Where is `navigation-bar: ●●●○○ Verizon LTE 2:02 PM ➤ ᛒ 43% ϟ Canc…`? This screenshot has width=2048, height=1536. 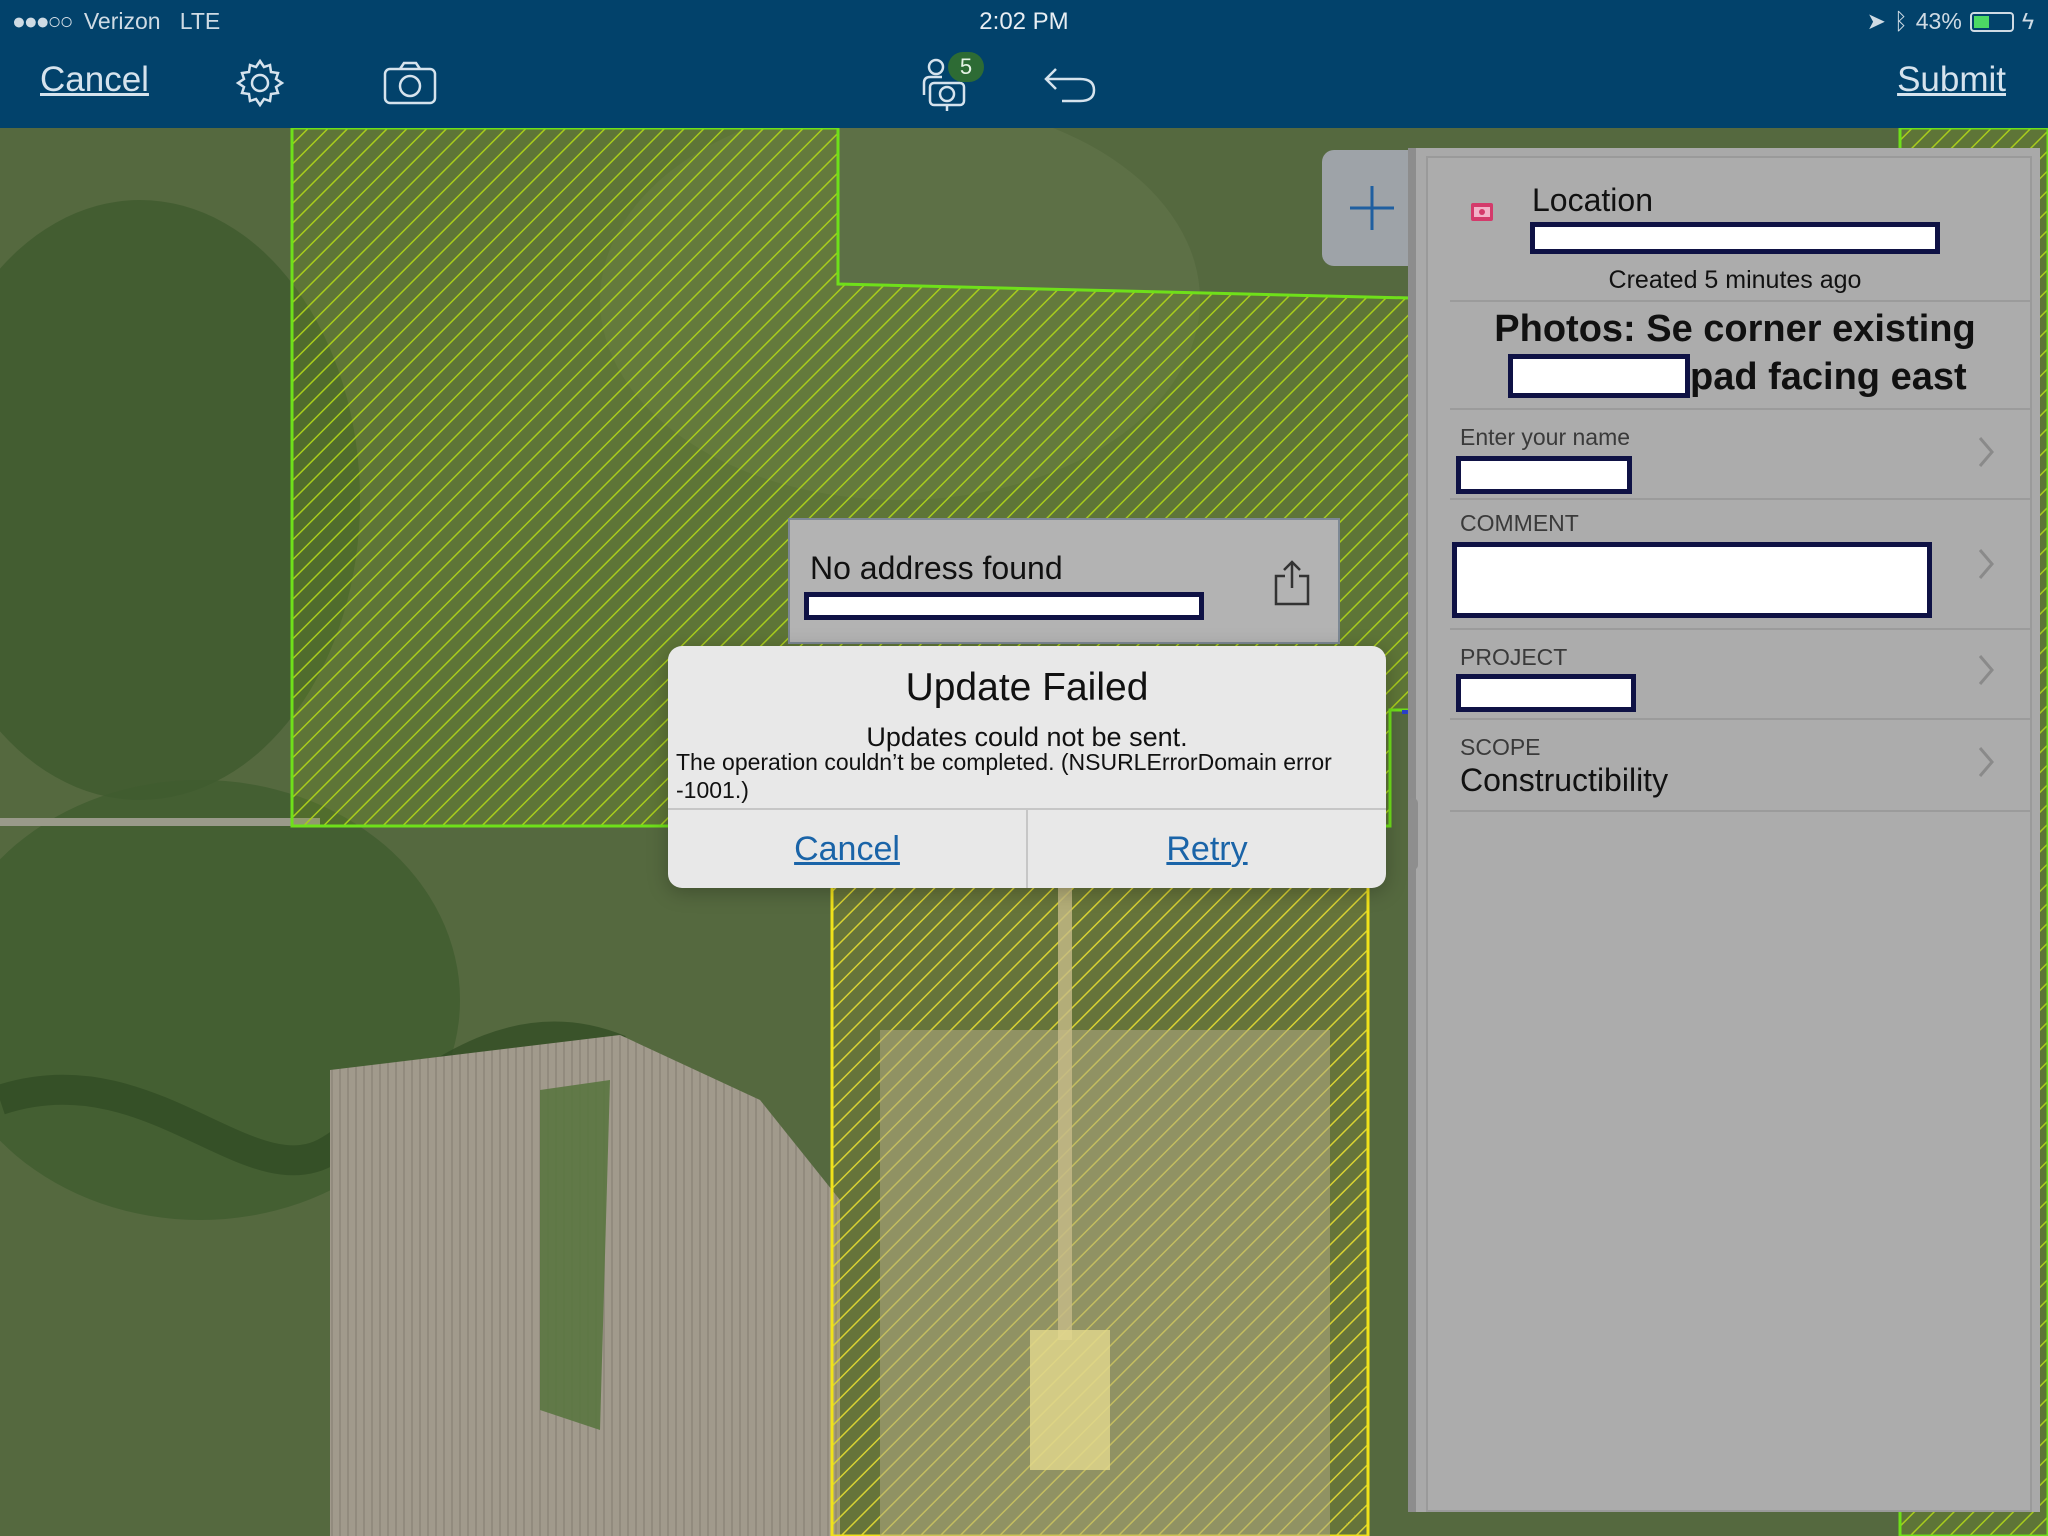 navigation-bar: ●●●○○ Verizon LTE 2:02 PM ➤ ᛒ 43% ϟ Canc… is located at coordinates (1024, 64).